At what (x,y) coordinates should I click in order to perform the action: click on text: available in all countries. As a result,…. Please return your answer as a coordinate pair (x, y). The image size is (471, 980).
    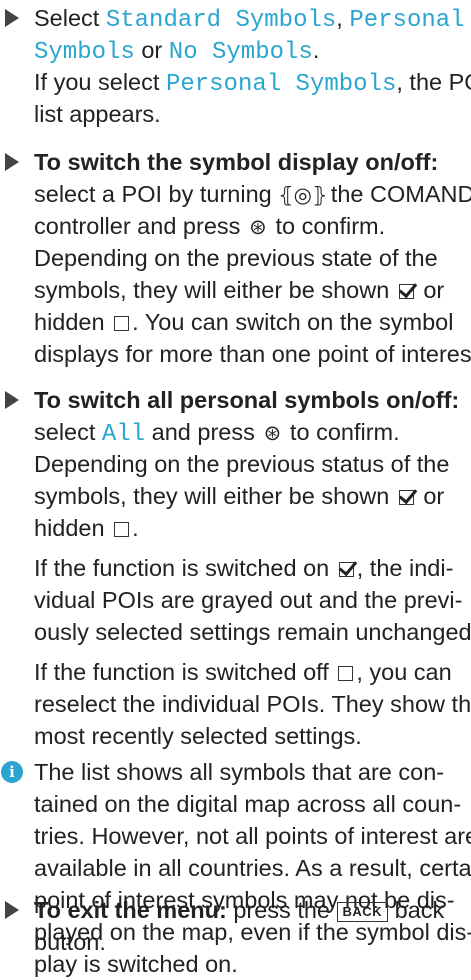
    Looking at the image, I should click on (252, 868).